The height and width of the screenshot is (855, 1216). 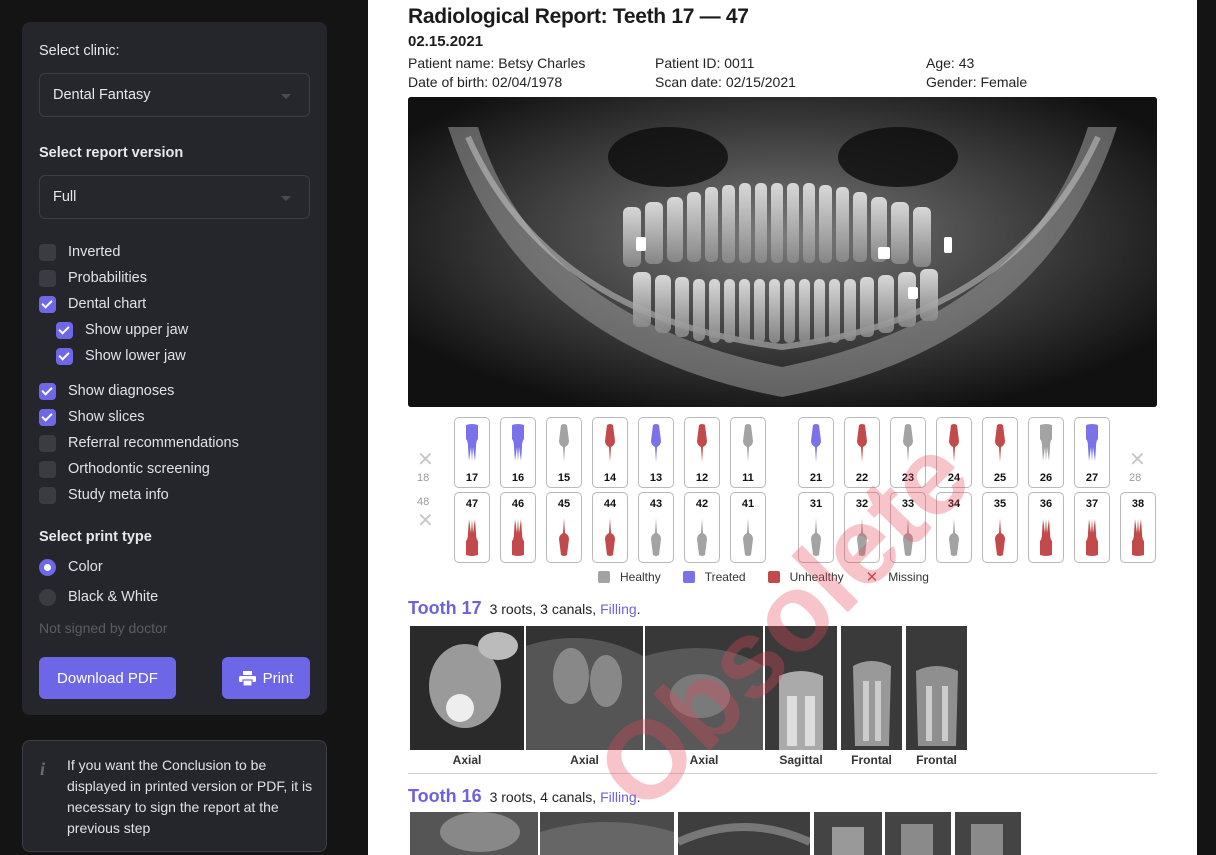 I want to click on clinic-select: Dental Fantasy, so click(x=174, y=95).